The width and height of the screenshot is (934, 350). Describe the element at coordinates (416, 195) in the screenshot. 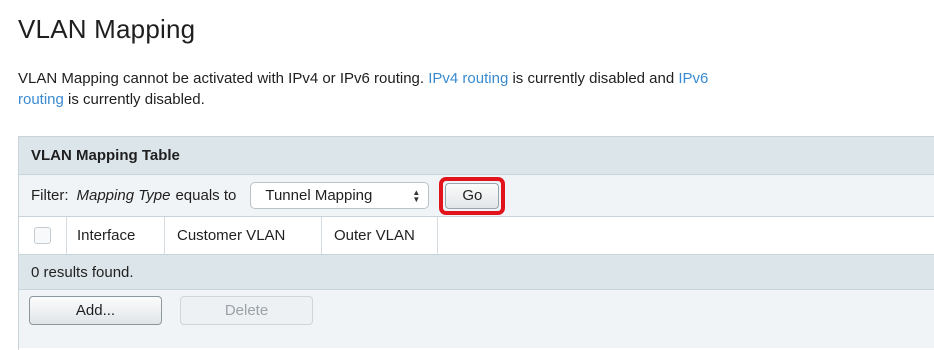

I see `select-arrows-icon: ▲ ▼` at that location.